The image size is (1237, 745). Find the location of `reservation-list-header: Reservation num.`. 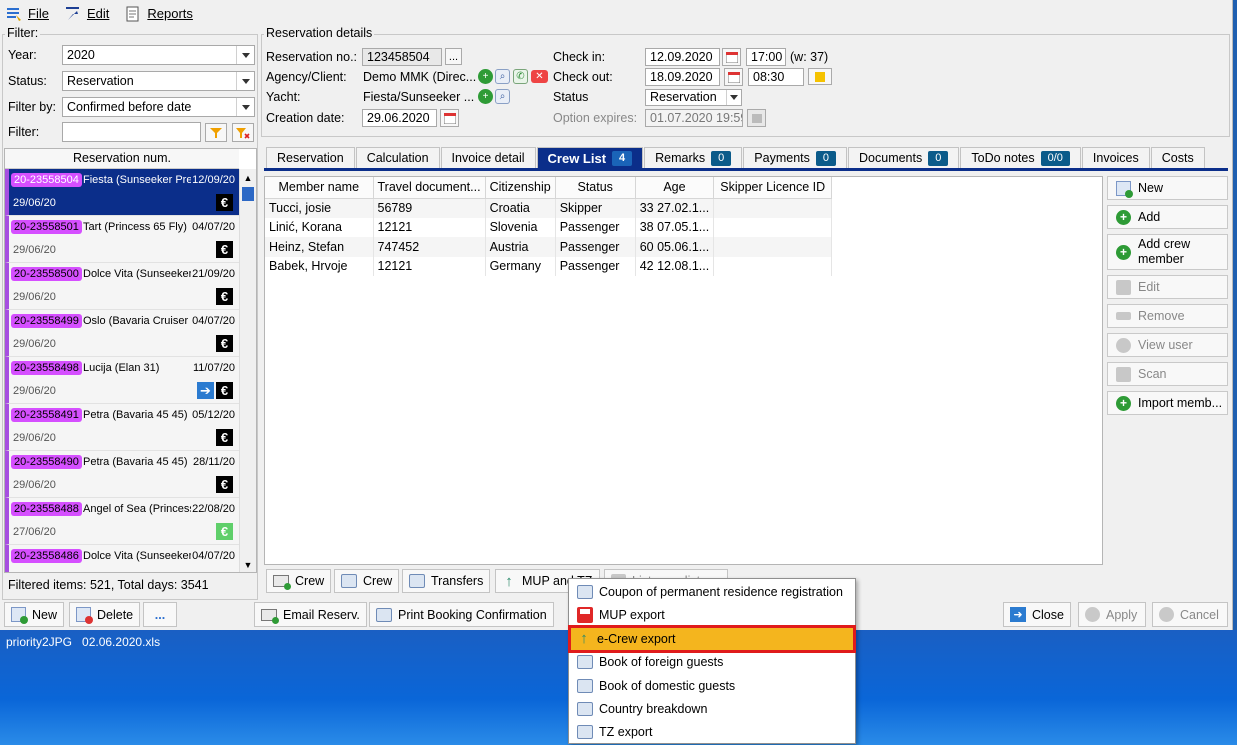

reservation-list-header: Reservation num. is located at coordinates (122, 159).